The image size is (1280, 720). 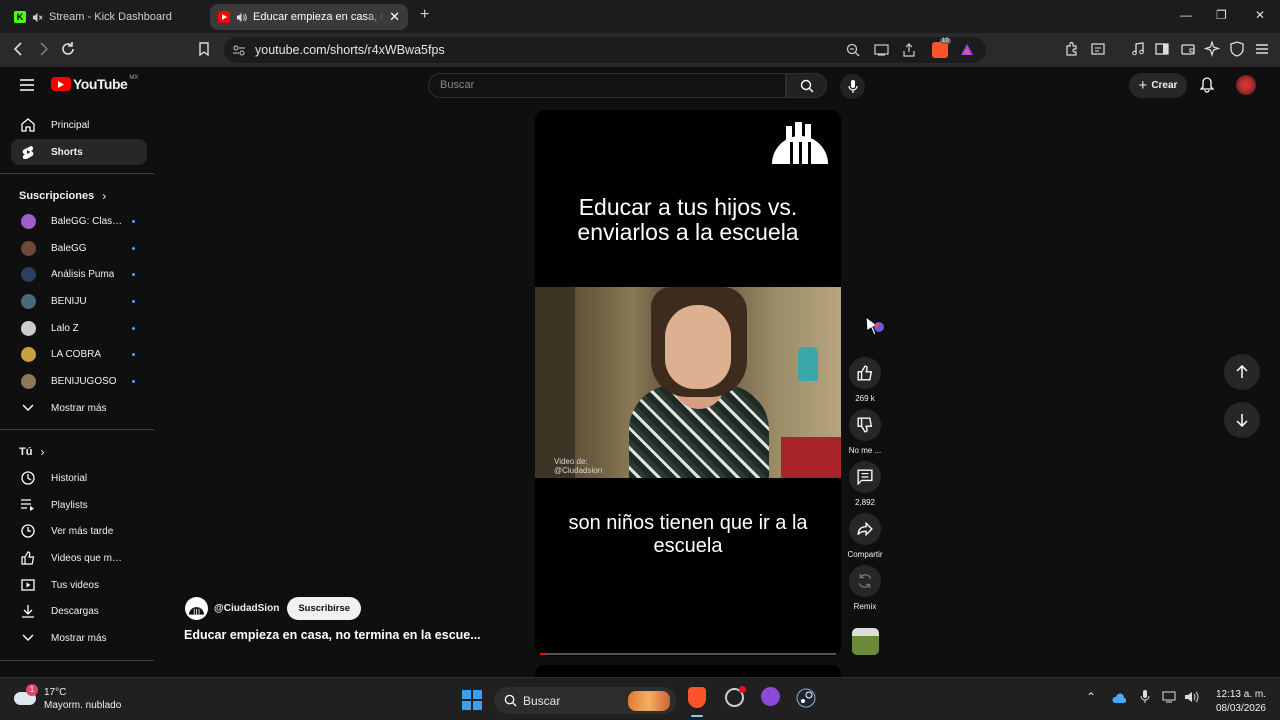 What do you see at coordinates (1212, 49) in the screenshot?
I see `leo-ai-icon` at bounding box center [1212, 49].